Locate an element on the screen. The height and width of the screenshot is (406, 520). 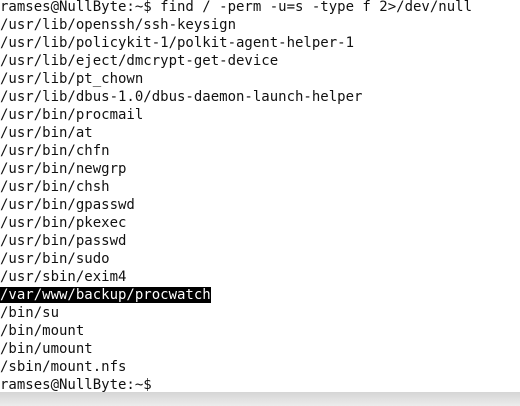
output-line: /bin/mount is located at coordinates (42, 331).